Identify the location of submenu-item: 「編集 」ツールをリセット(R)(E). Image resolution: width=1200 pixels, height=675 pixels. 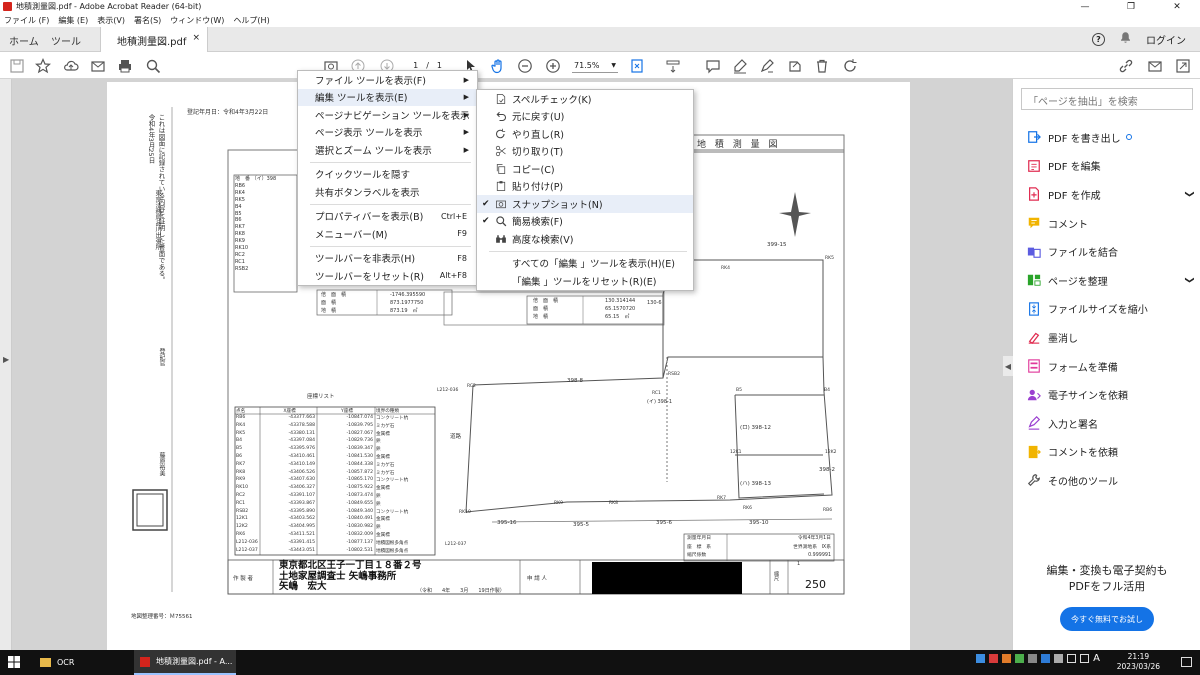
(585, 281).